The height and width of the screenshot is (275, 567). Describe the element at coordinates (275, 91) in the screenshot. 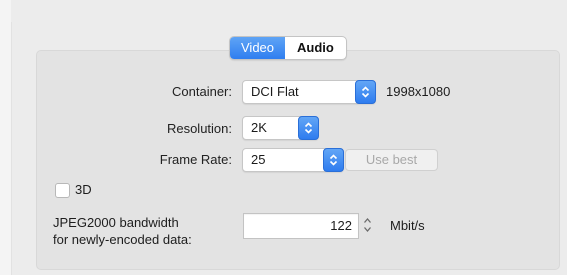

I see `container-value: DCI Flat` at that location.